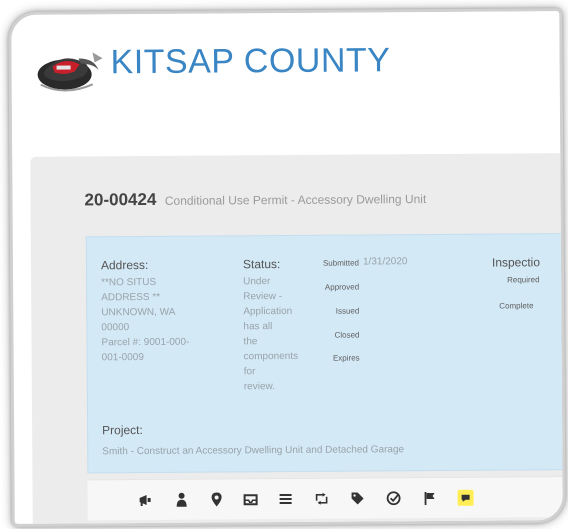  What do you see at coordinates (523, 280) in the screenshot?
I see `required-label: Required` at bounding box center [523, 280].